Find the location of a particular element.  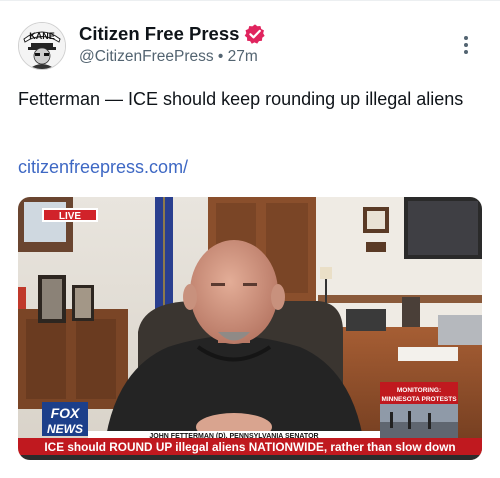

author-name-row: Citizen Free Press is located at coordinates (172, 34).